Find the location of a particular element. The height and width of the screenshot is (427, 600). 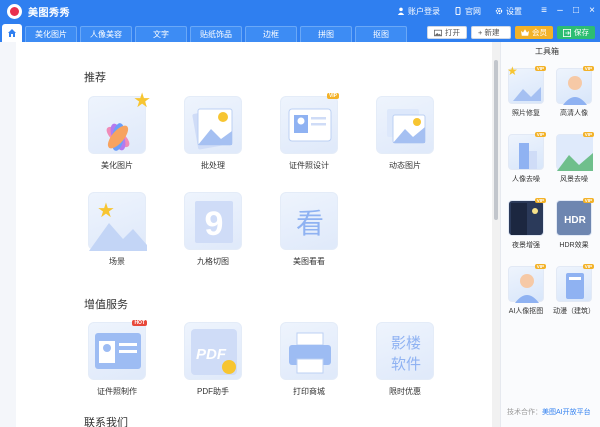

card-scene: ★ 场景 is located at coordinates (117, 229).